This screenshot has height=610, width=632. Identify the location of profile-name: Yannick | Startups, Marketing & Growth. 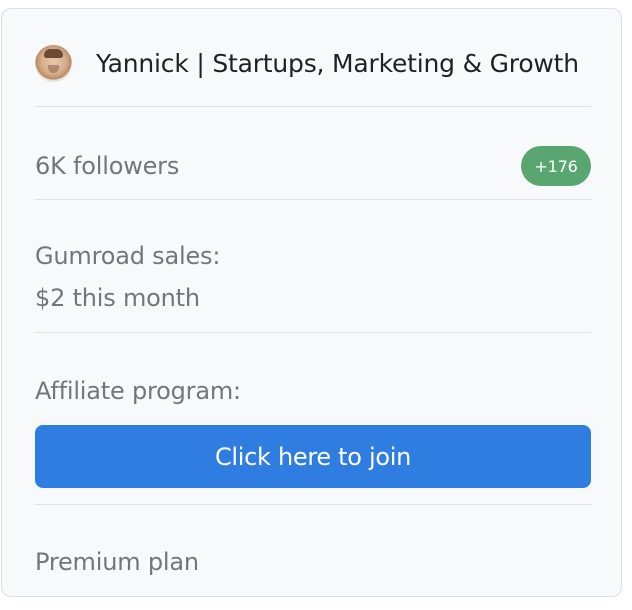
(337, 63).